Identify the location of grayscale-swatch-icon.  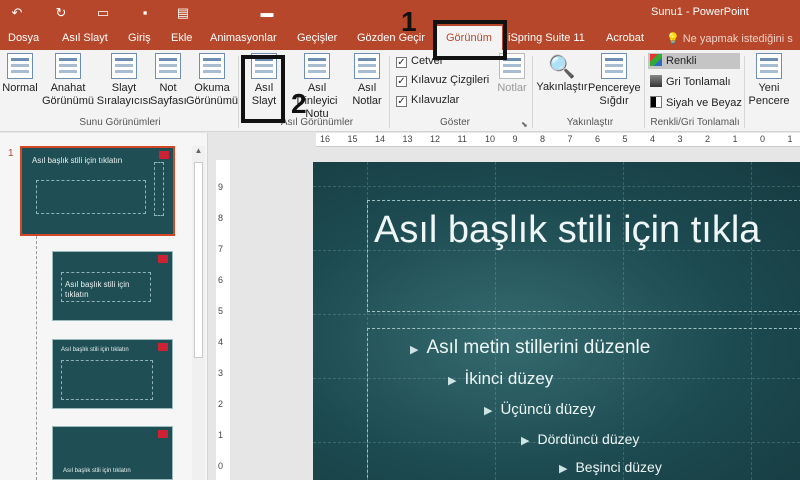
(656, 81).